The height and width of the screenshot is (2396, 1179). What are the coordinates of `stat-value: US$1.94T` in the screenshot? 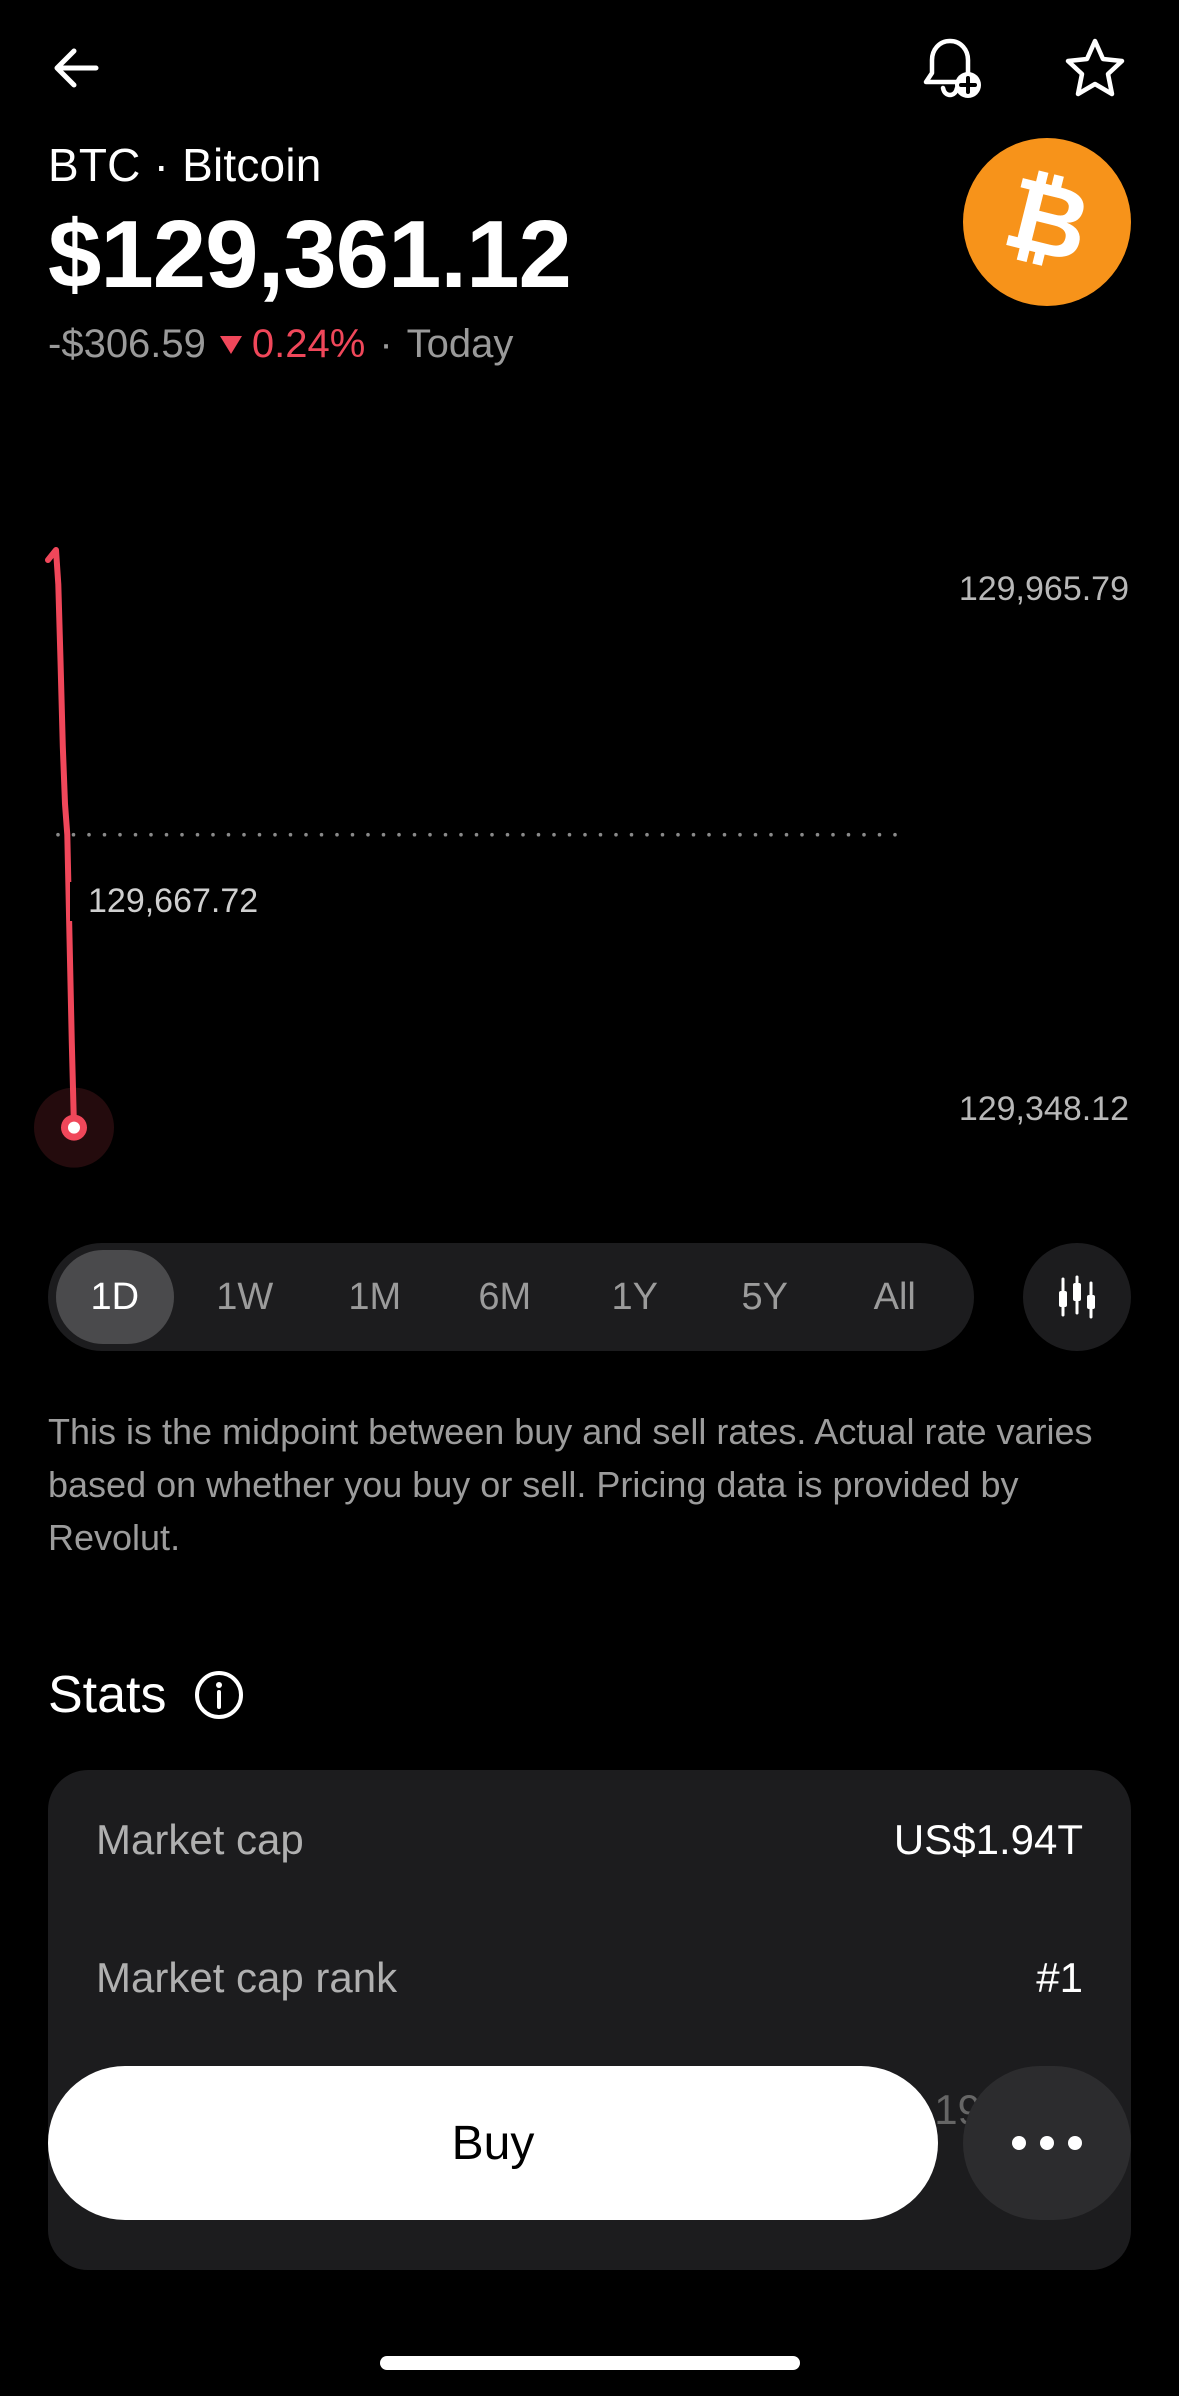 It's located at (988, 1839).